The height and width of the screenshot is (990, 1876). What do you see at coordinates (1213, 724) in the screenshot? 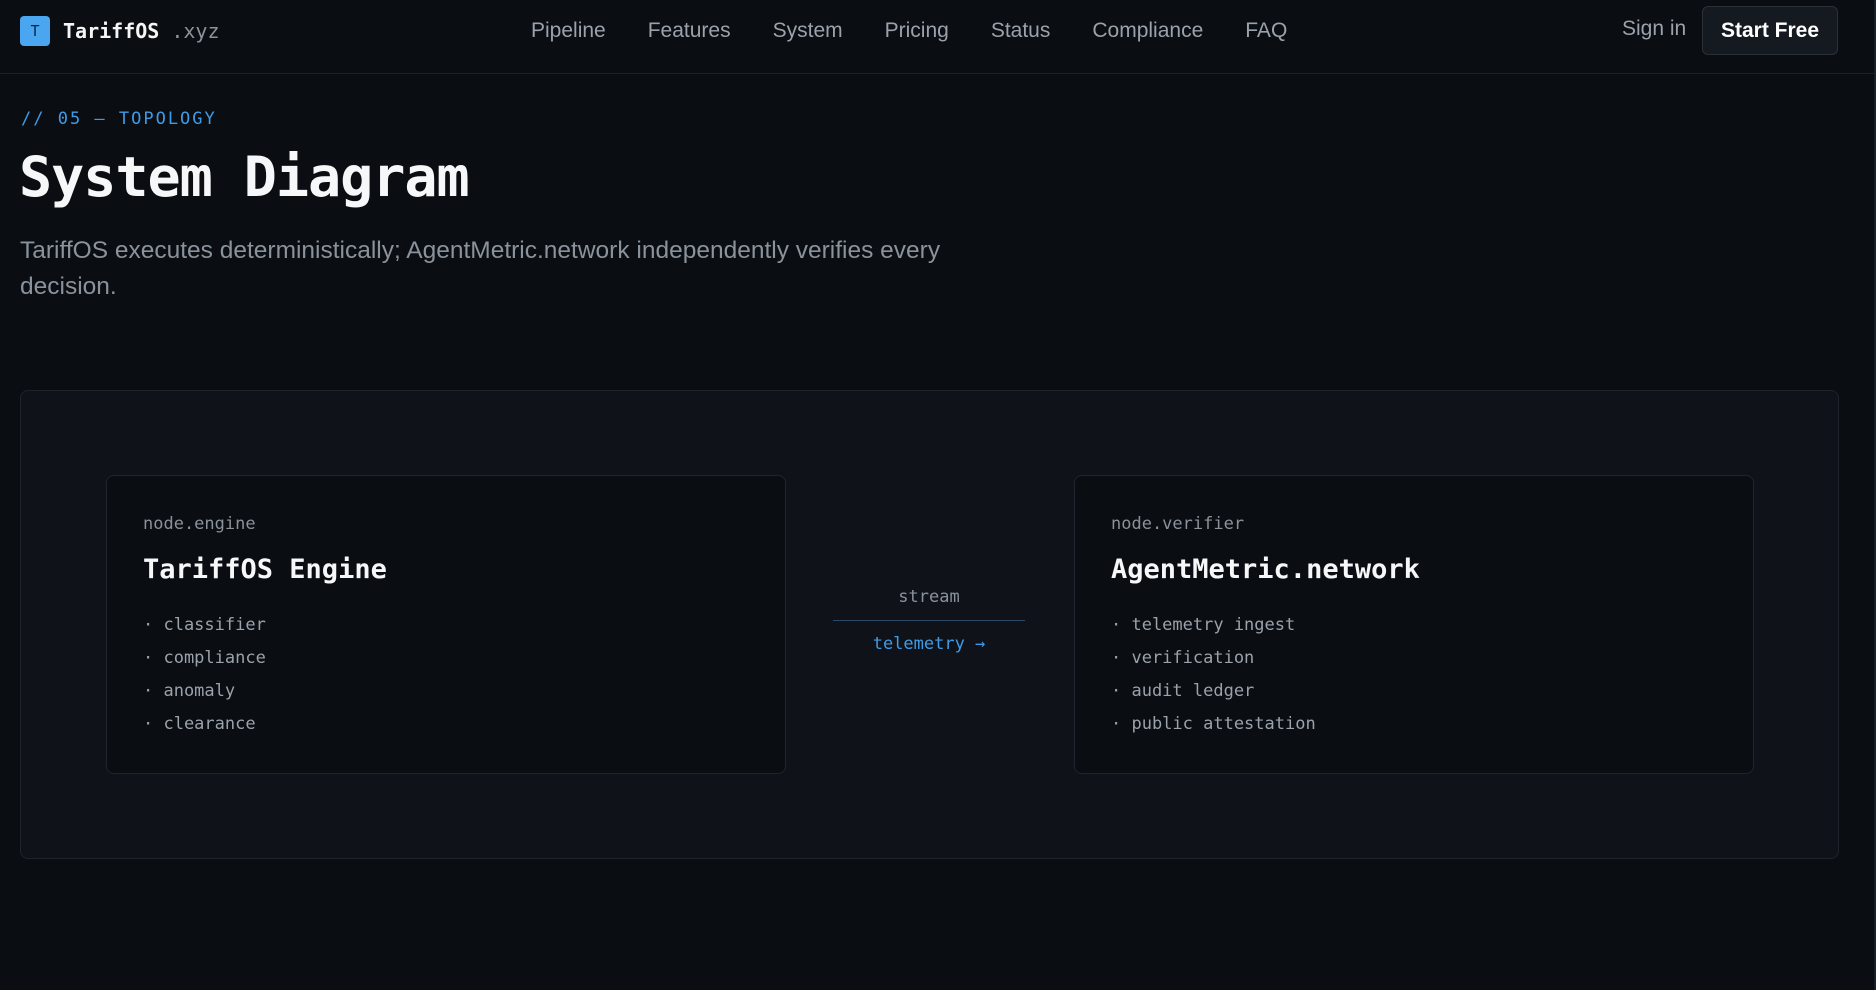
I see `verifier-component-item: · public attestation` at bounding box center [1213, 724].